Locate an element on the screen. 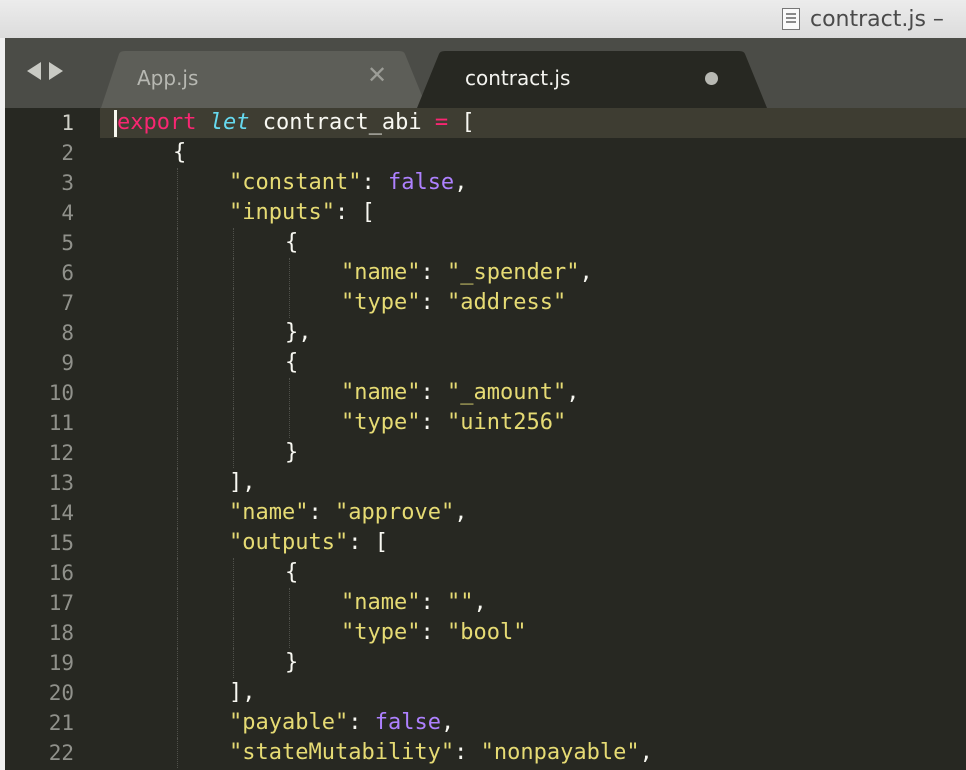 Image resolution: width=966 pixels, height=770 pixels. line-number: 19 is located at coordinates (61, 663).